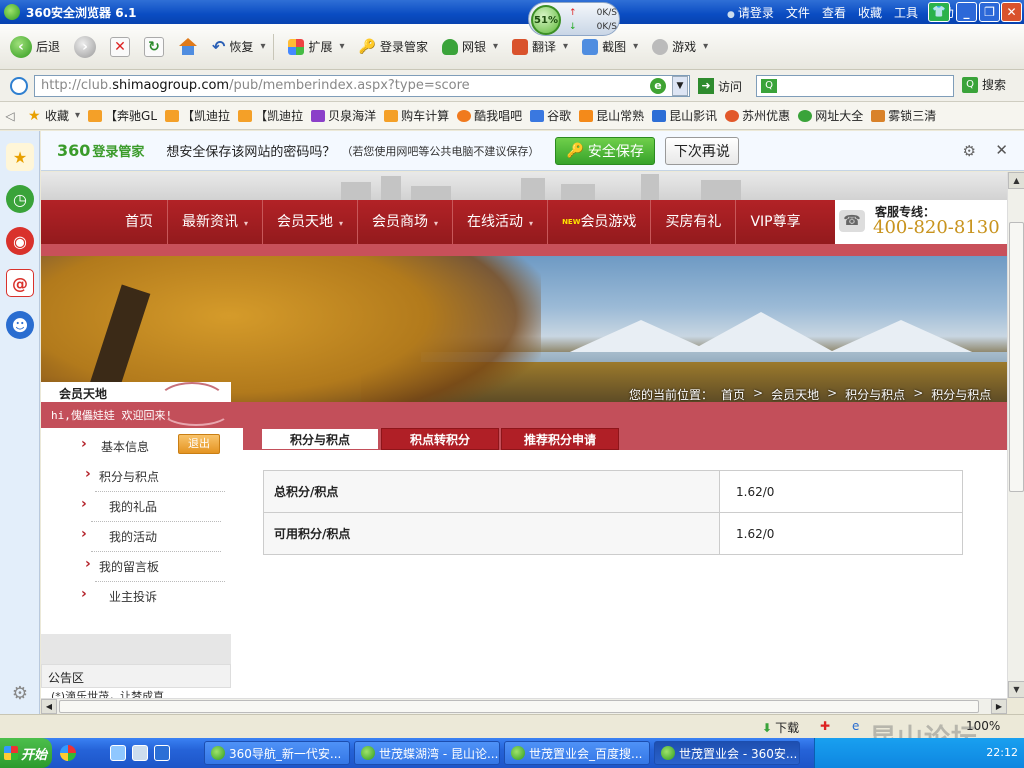 The height and width of the screenshot is (768, 1024). I want to click on clock: 22:12, so click(1002, 752).